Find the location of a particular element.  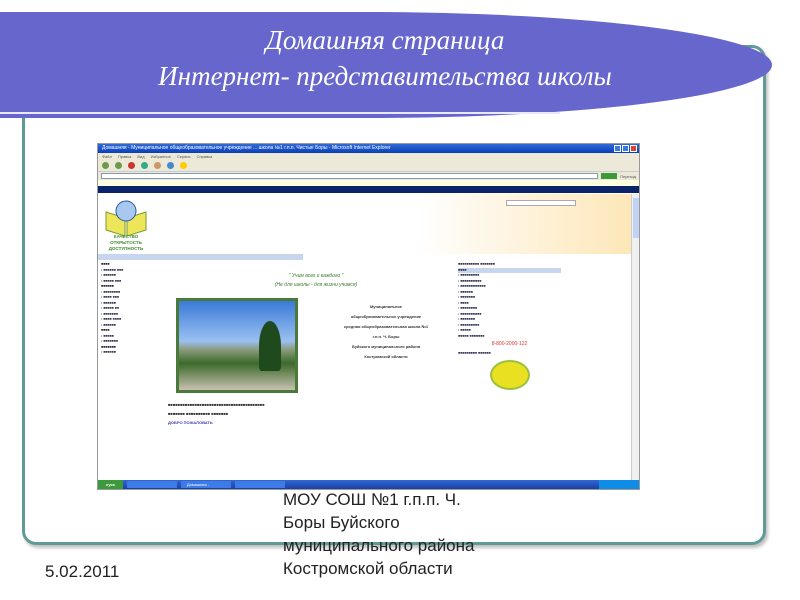

menu-bar: Файл Правка Вид Избранное Сервис Справка is located at coordinates (368, 156).